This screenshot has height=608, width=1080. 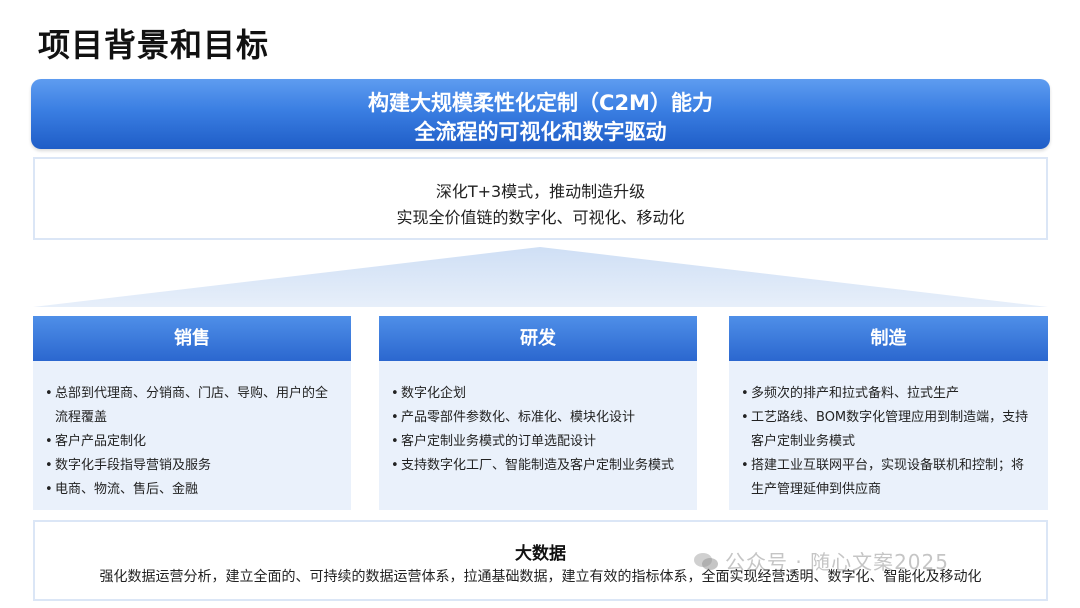 I want to click on roof-shape, so click(x=540, y=277).